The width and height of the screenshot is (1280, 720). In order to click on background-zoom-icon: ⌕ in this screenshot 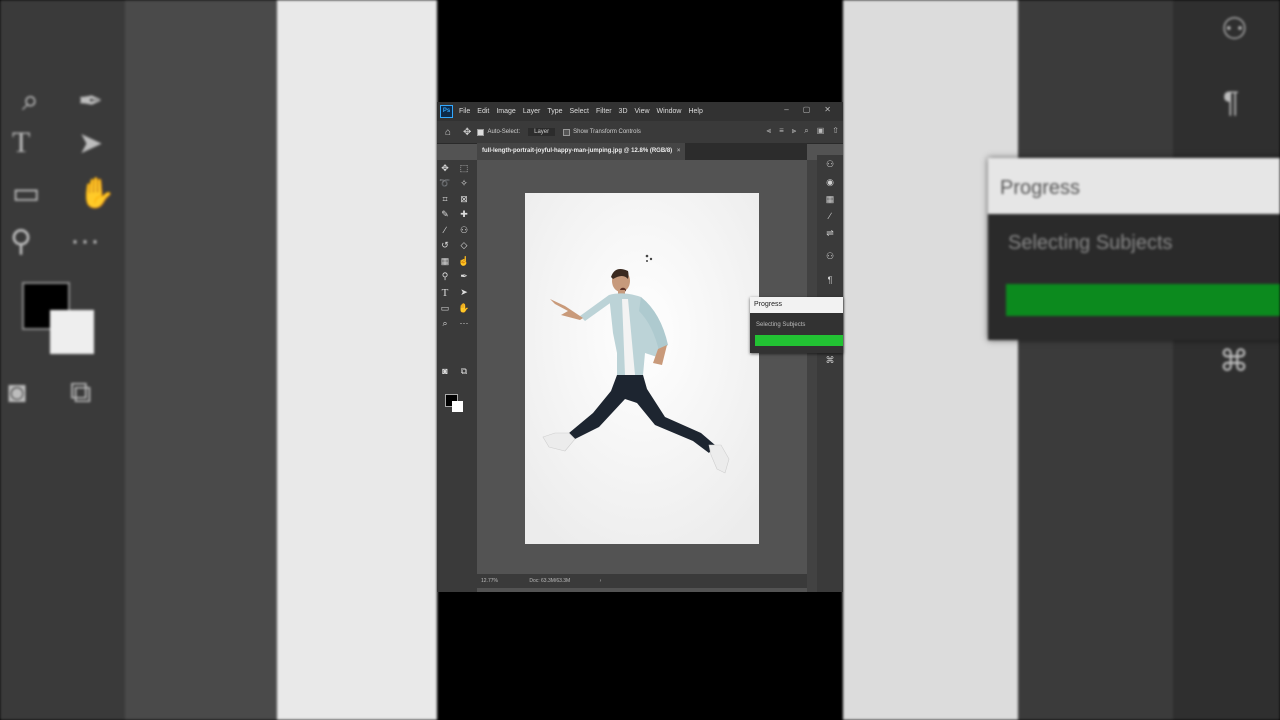, I will do `click(30, 100)`.